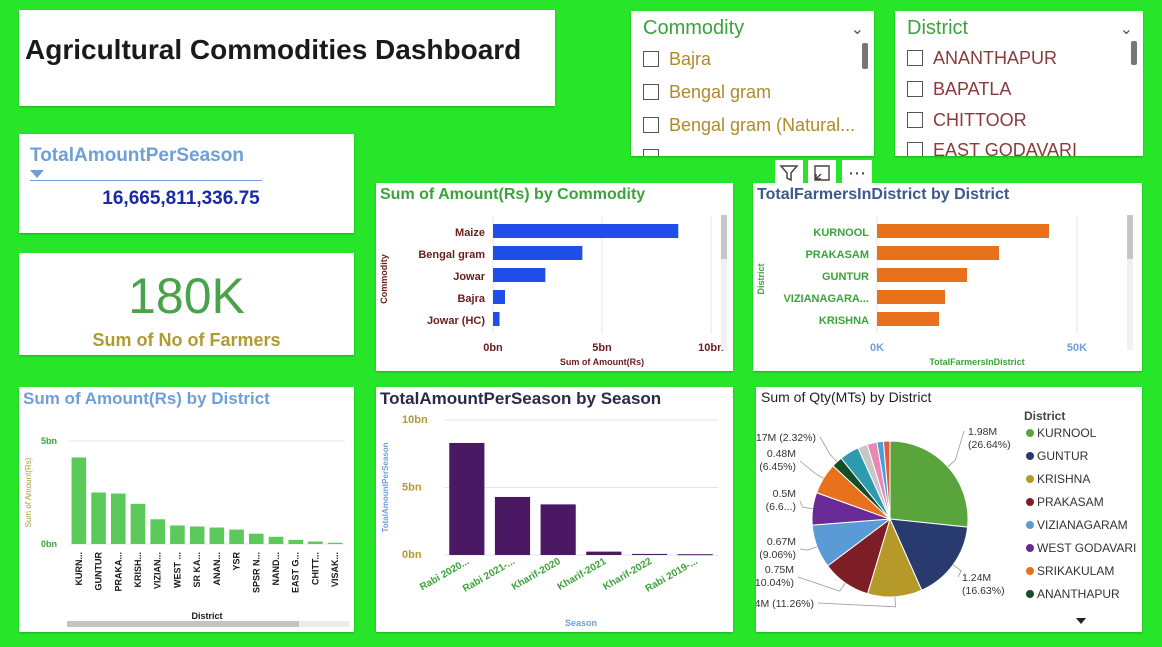  What do you see at coordinates (1081, 621) in the screenshot?
I see `legend-scroll-down-icon` at bounding box center [1081, 621].